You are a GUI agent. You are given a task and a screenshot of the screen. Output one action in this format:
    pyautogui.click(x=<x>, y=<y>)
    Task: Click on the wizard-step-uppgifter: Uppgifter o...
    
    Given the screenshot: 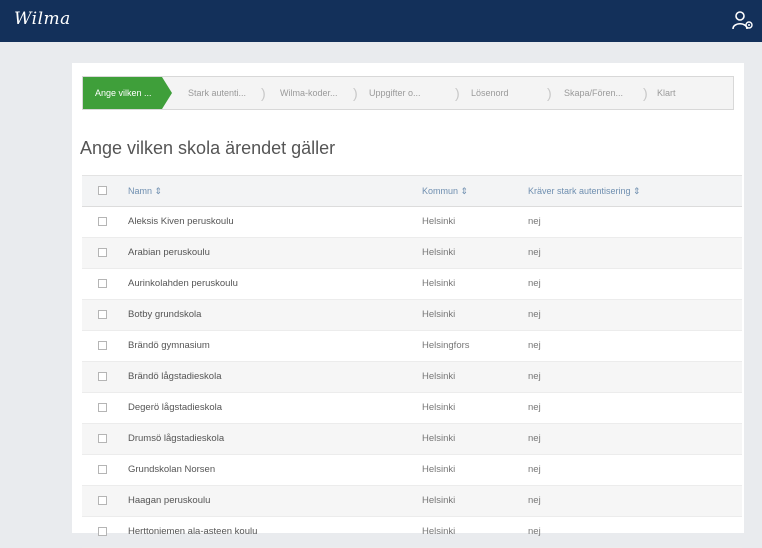 What is the action you would take?
    pyautogui.click(x=395, y=93)
    